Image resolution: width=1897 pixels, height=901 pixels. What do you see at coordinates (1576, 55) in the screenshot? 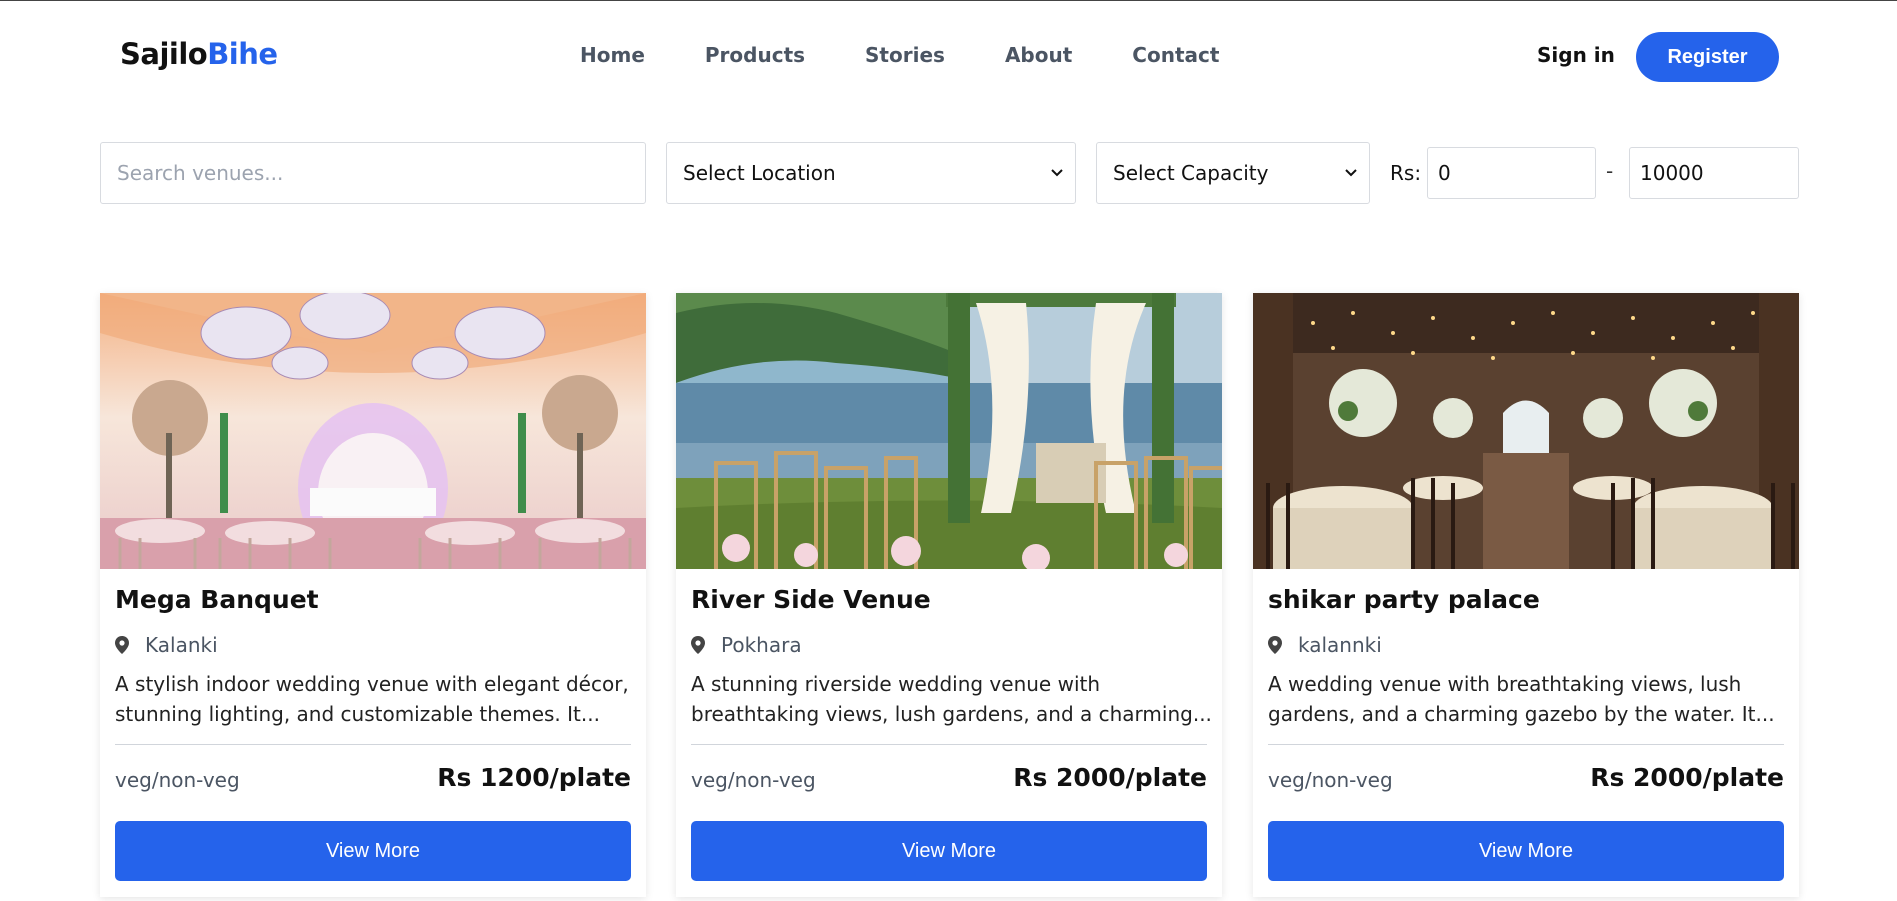
I see `sign-in-link: Sign in` at bounding box center [1576, 55].